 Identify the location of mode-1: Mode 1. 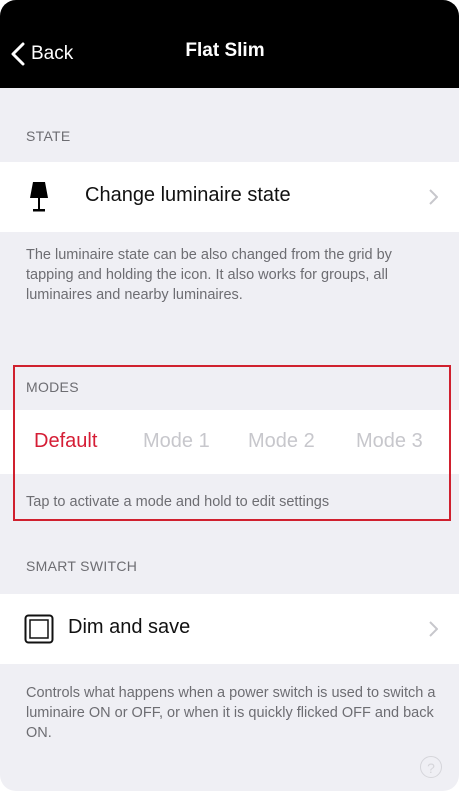
(176, 441).